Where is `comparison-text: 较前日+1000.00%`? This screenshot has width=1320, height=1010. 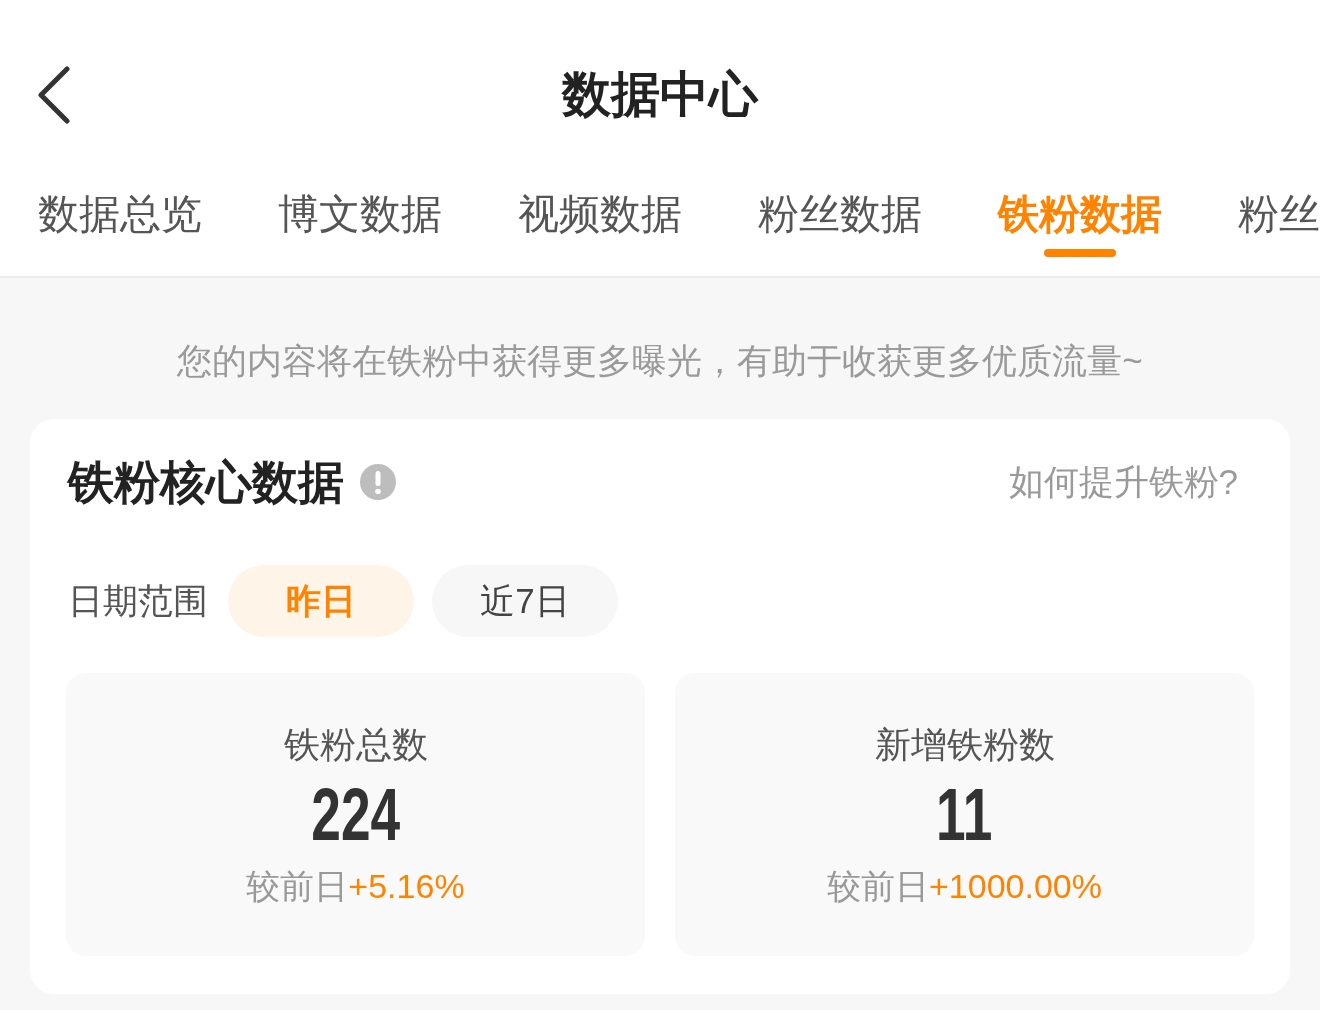
comparison-text: 较前日+1000.00% is located at coordinates (964, 886).